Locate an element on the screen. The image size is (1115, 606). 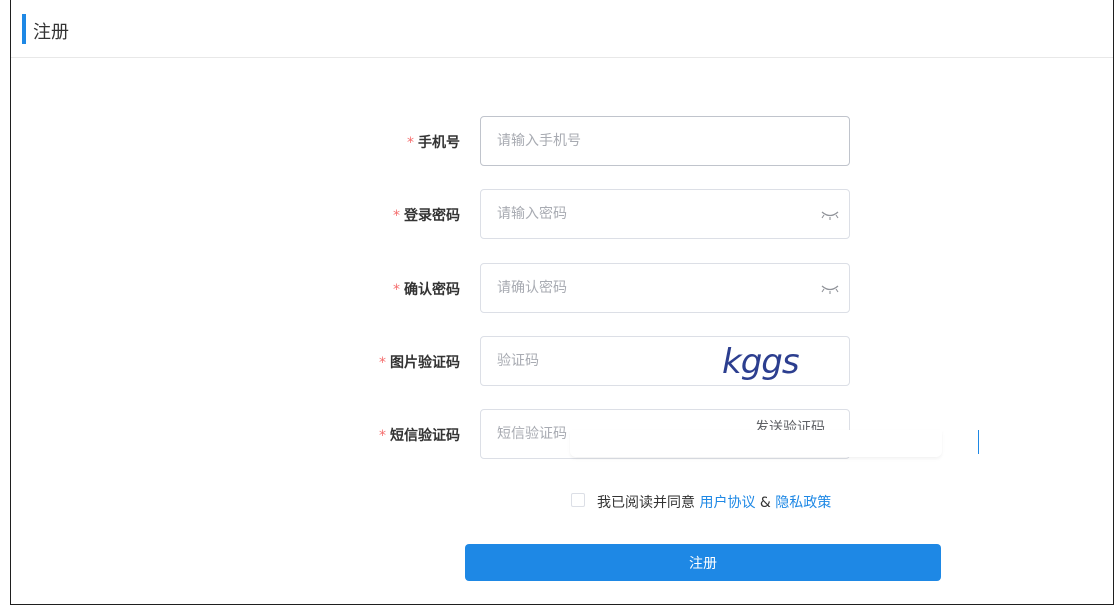
password-row: * 登录密码 is located at coordinates (557, 214).